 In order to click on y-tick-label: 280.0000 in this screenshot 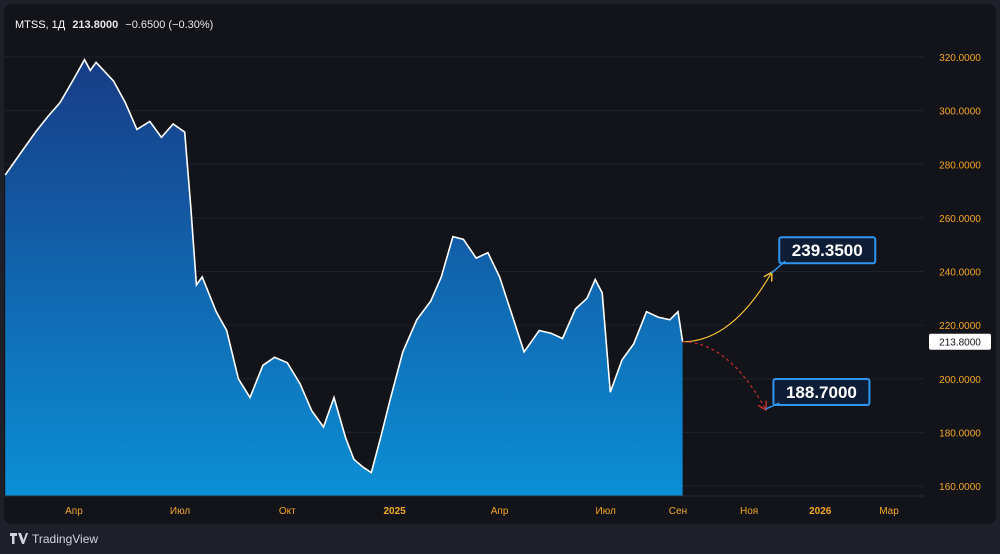, I will do `click(960, 165)`.